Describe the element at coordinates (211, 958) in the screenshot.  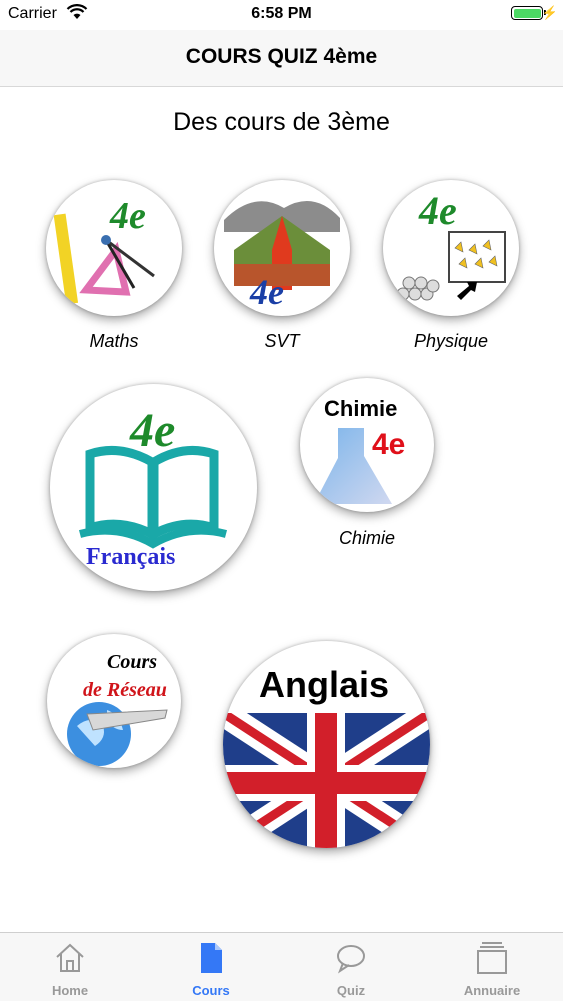
I see `document-icon` at that location.